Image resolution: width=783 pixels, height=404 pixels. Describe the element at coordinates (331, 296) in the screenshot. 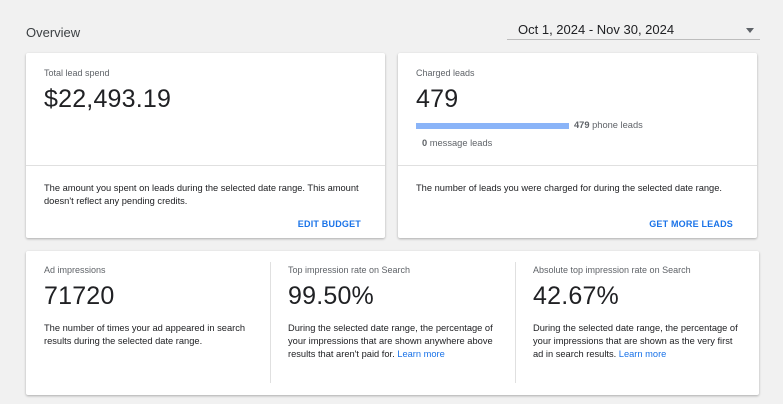

I see `top-impression-rate-value: 99.50%` at that location.